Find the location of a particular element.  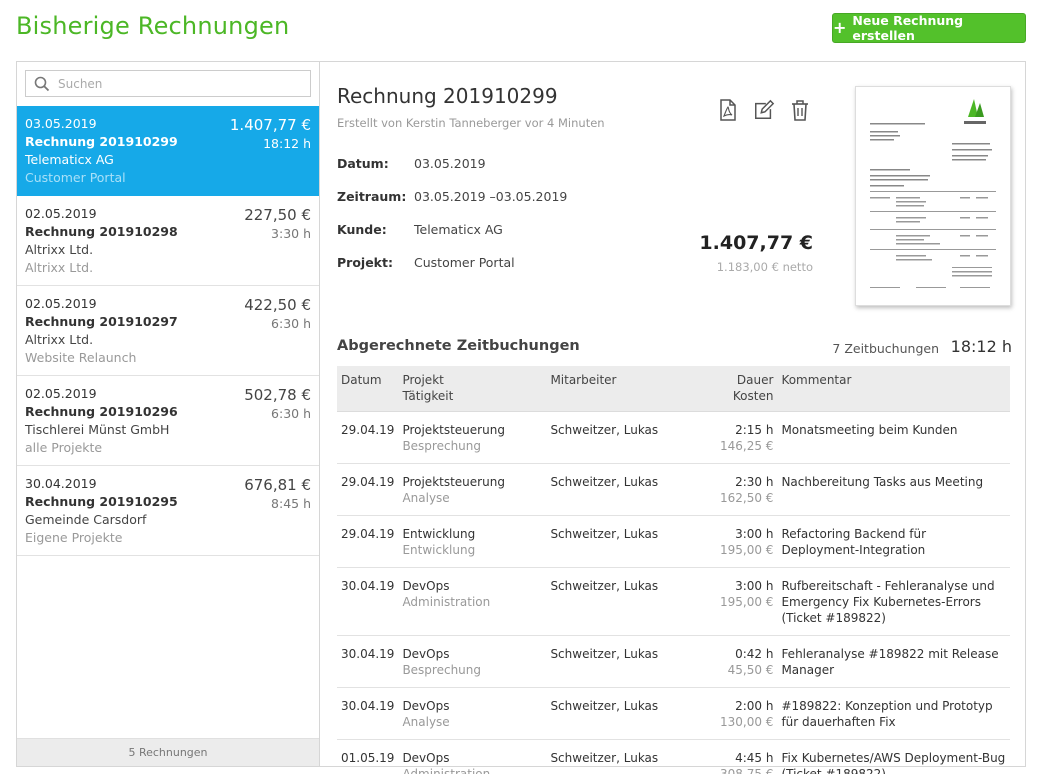

cell-duration-value: 4:45 h is located at coordinates (754, 758).